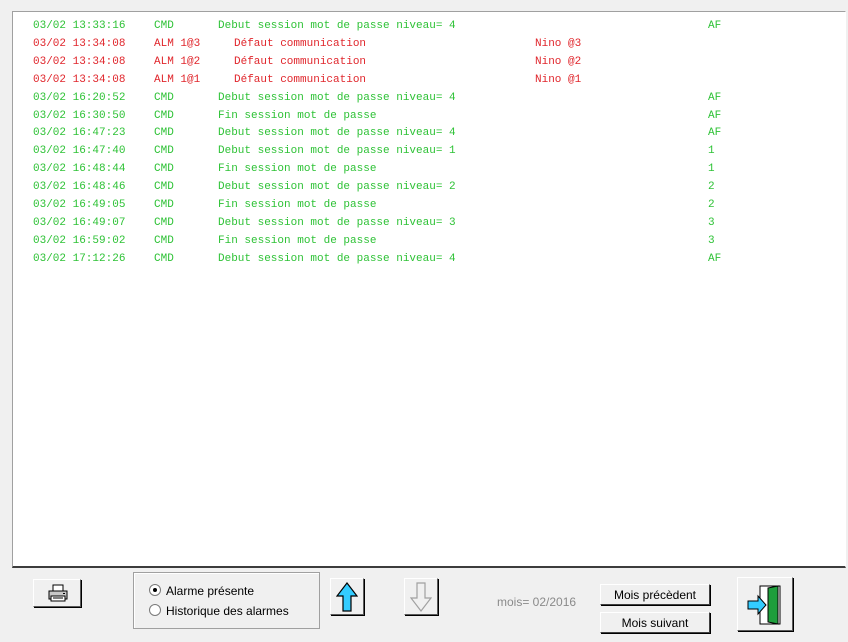 The image size is (848, 642). What do you see at coordinates (537, 602) in the screenshot?
I see `month-indicator: mois= 02/2016` at bounding box center [537, 602].